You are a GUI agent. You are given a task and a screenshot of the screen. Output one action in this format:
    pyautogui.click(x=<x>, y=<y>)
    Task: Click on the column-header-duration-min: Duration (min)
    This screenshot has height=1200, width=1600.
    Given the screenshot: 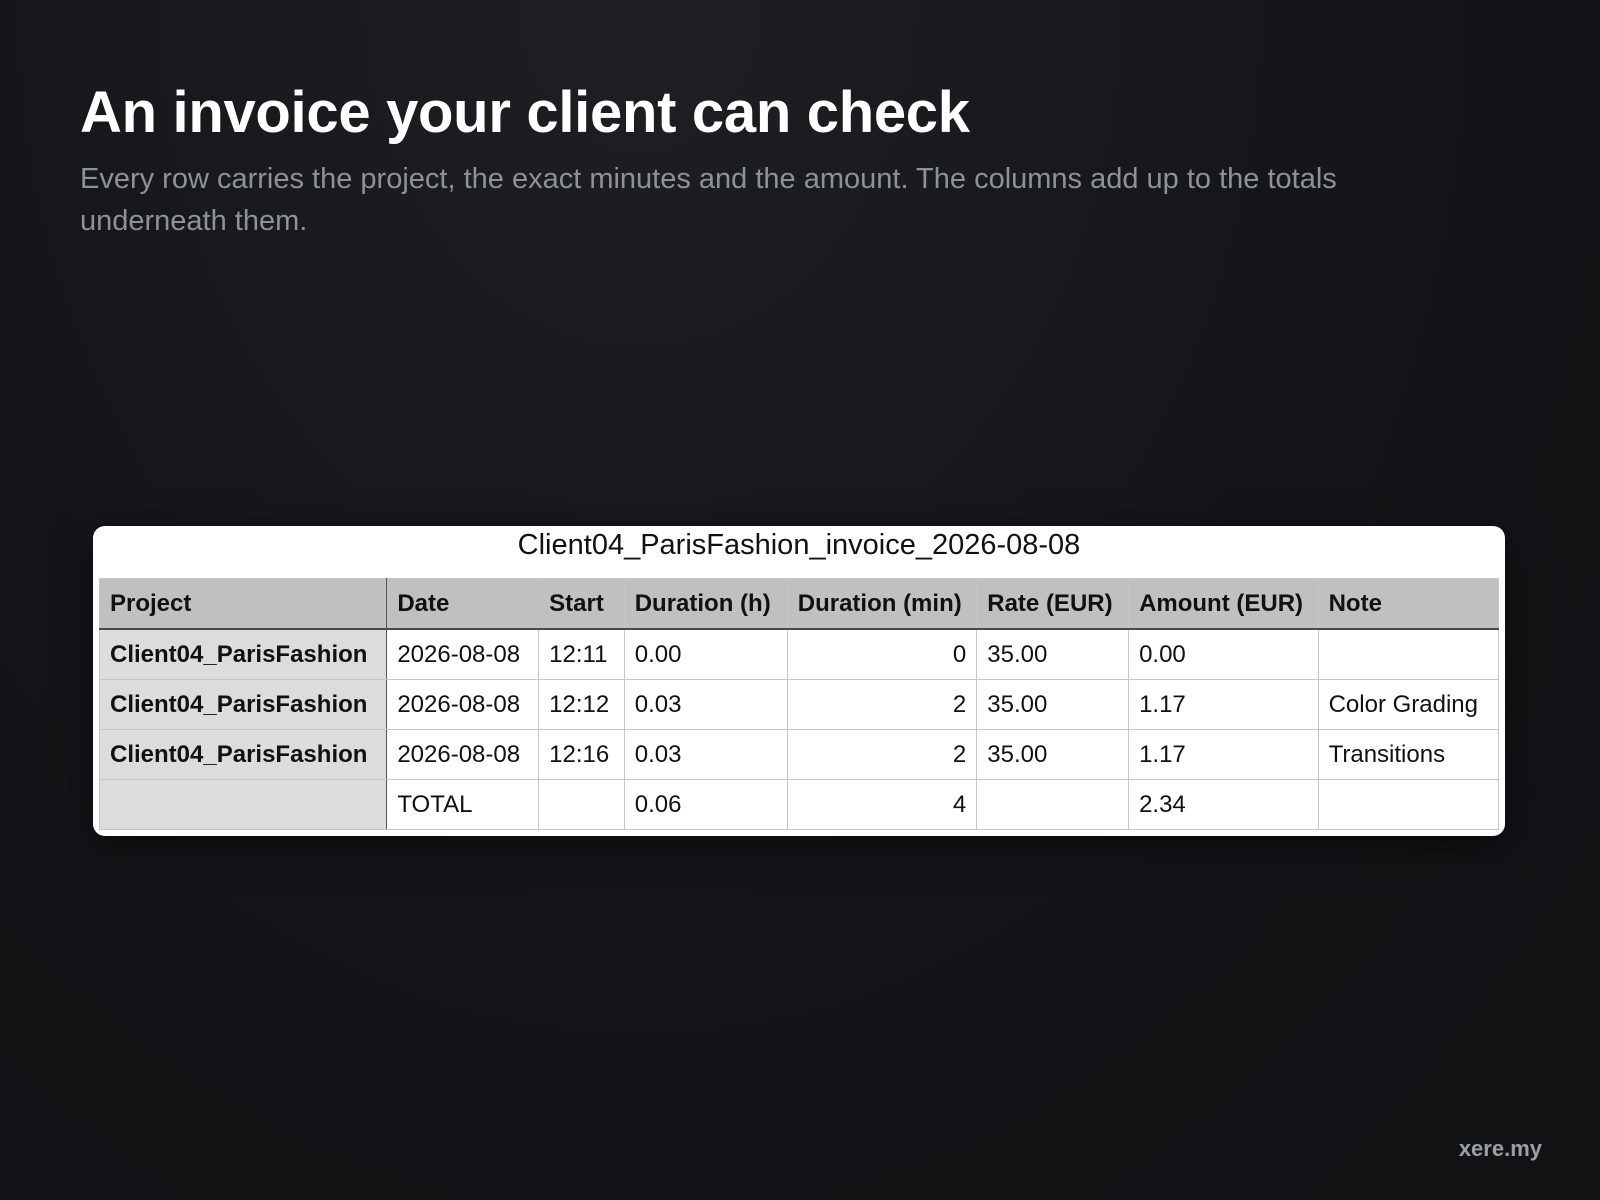 What is the action you would take?
    pyautogui.click(x=882, y=604)
    